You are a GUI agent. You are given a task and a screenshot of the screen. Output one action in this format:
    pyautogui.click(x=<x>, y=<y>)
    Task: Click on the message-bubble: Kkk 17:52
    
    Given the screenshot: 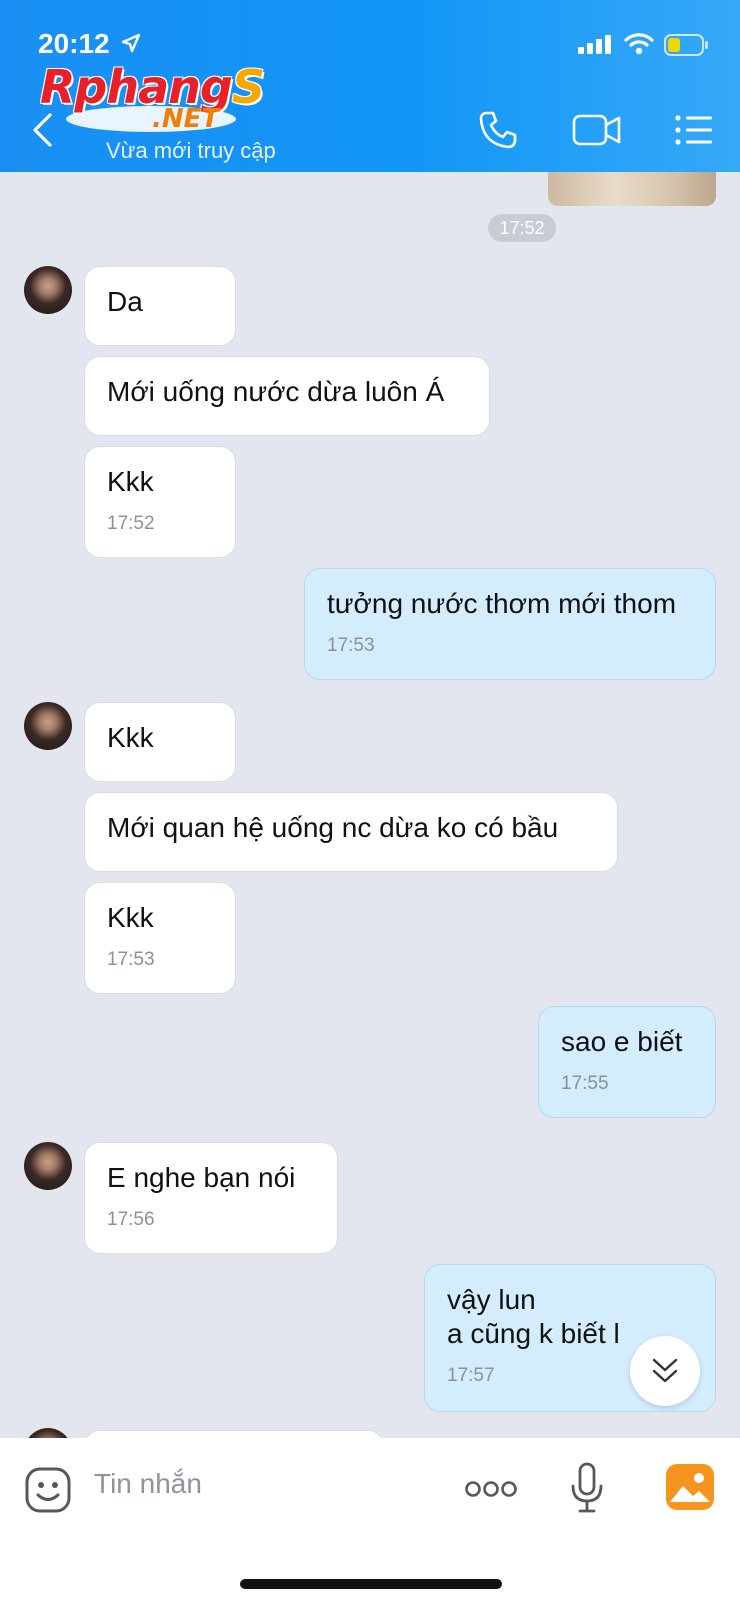 What is the action you would take?
    pyautogui.click(x=160, y=502)
    